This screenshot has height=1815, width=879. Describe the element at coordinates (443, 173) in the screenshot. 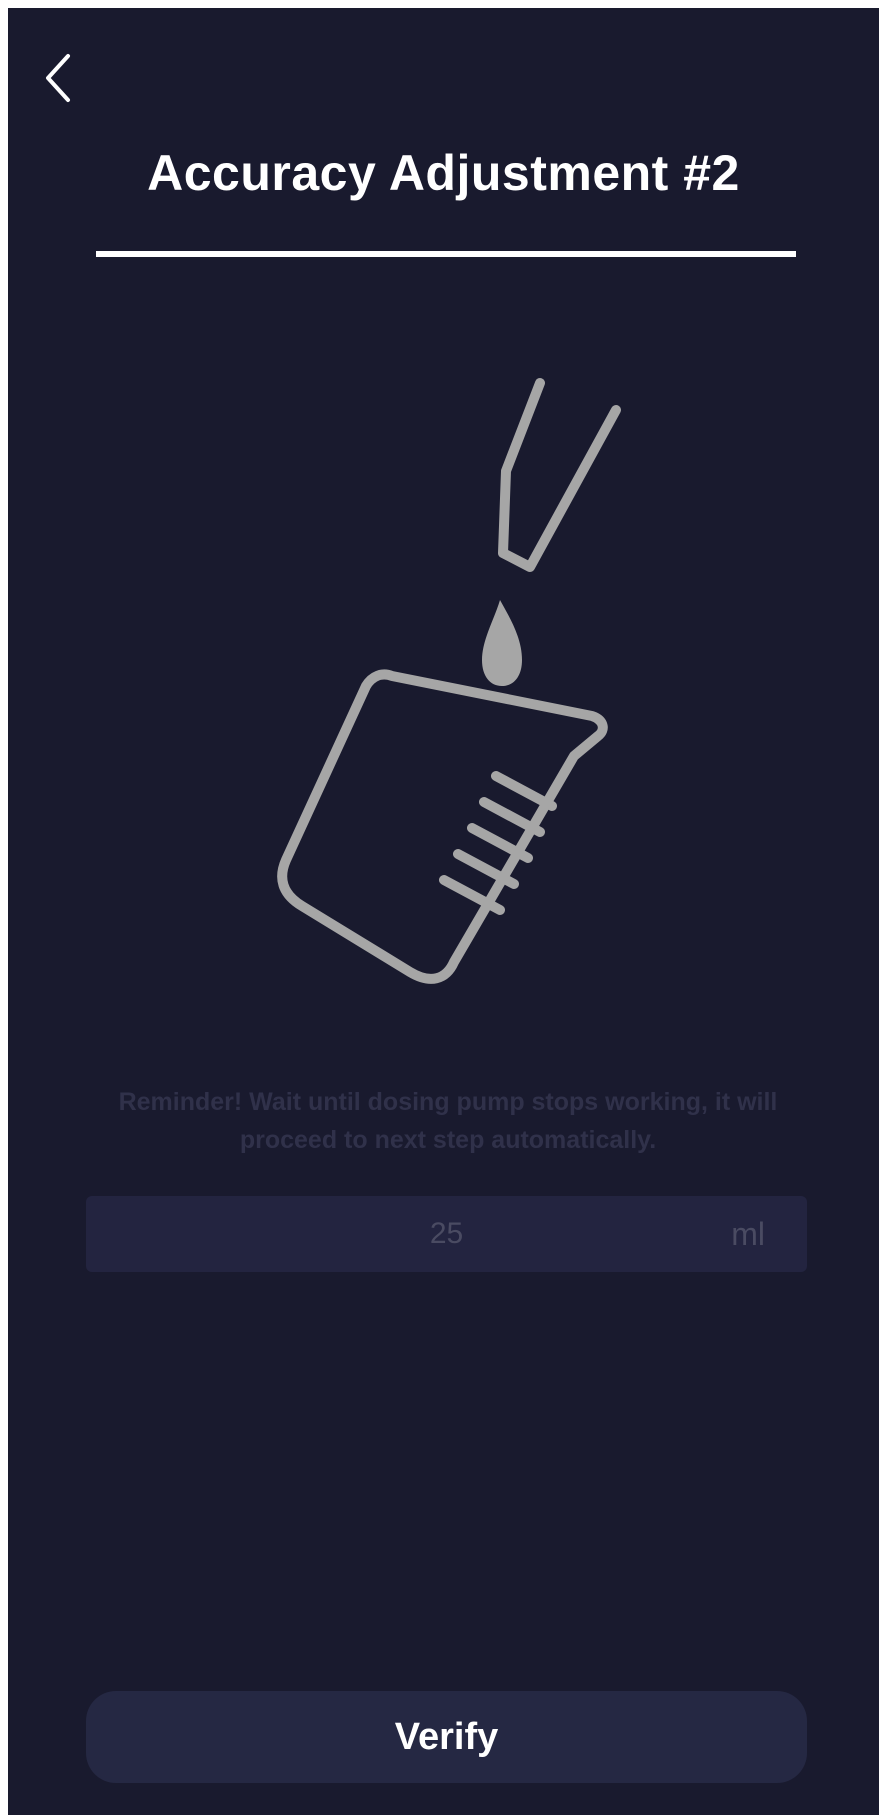

I see `page-title: Accuracy Adjustment #2` at that location.